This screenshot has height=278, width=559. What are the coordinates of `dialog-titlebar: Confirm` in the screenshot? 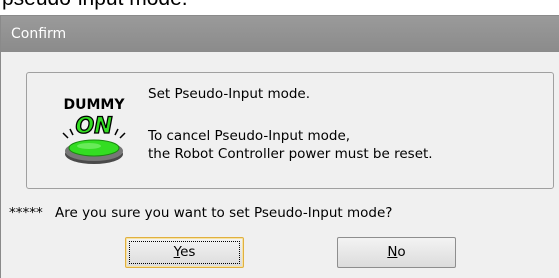 It's located at (280, 34).